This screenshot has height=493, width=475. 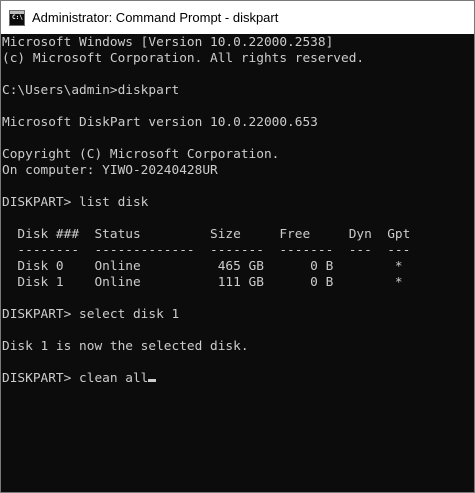 What do you see at coordinates (155, 17) in the screenshot?
I see `window-title: Administrator: Command Prompt - diskpart` at bounding box center [155, 17].